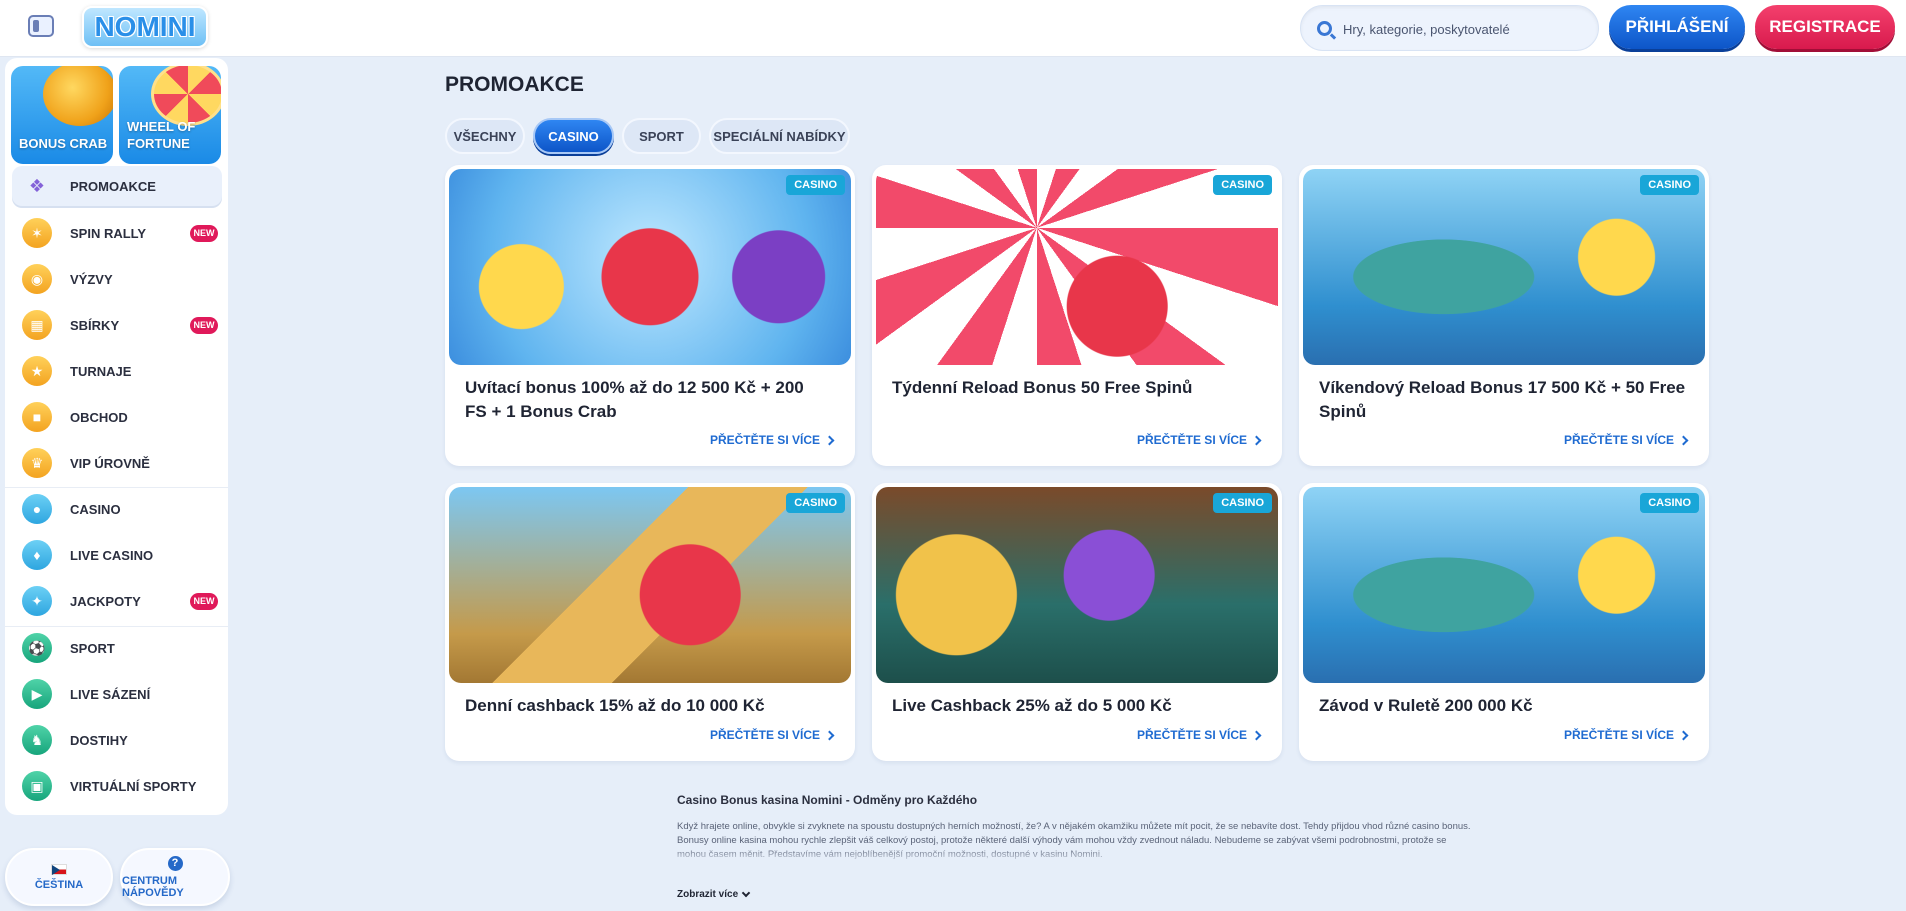 Image resolution: width=1906 pixels, height=911 pixels. What do you see at coordinates (175, 863) in the screenshot?
I see `help-icon: ?` at bounding box center [175, 863].